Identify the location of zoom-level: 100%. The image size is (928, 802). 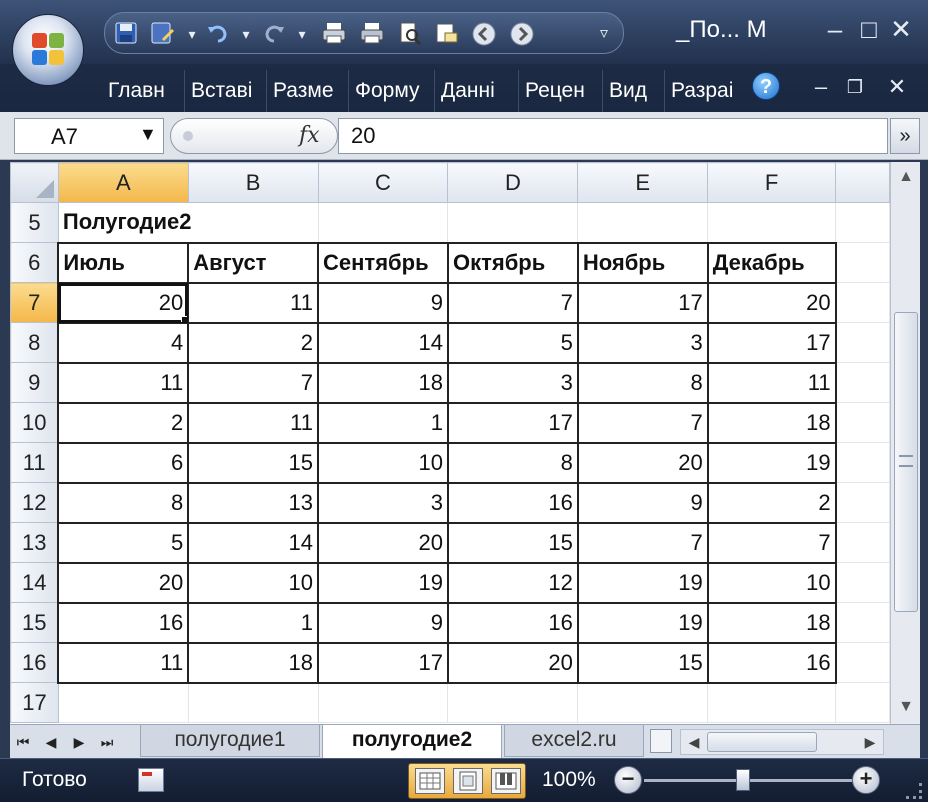
(569, 780).